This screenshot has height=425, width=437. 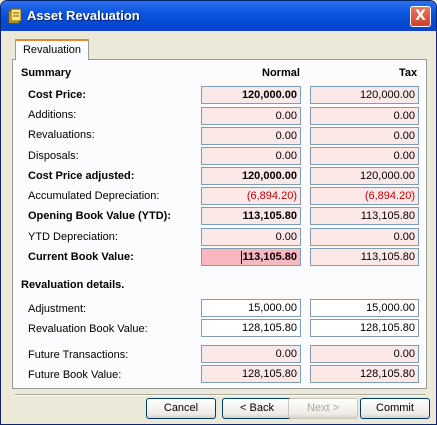 What do you see at coordinates (364, 216) in the screenshot?
I see `opening-book-value-tax-field: 113,105.80` at bounding box center [364, 216].